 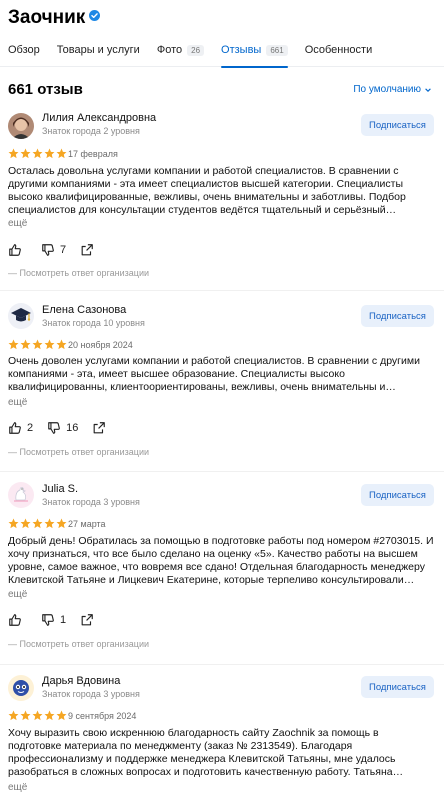 I want to click on review-date: 20 ноября 2024, so click(x=100, y=345).